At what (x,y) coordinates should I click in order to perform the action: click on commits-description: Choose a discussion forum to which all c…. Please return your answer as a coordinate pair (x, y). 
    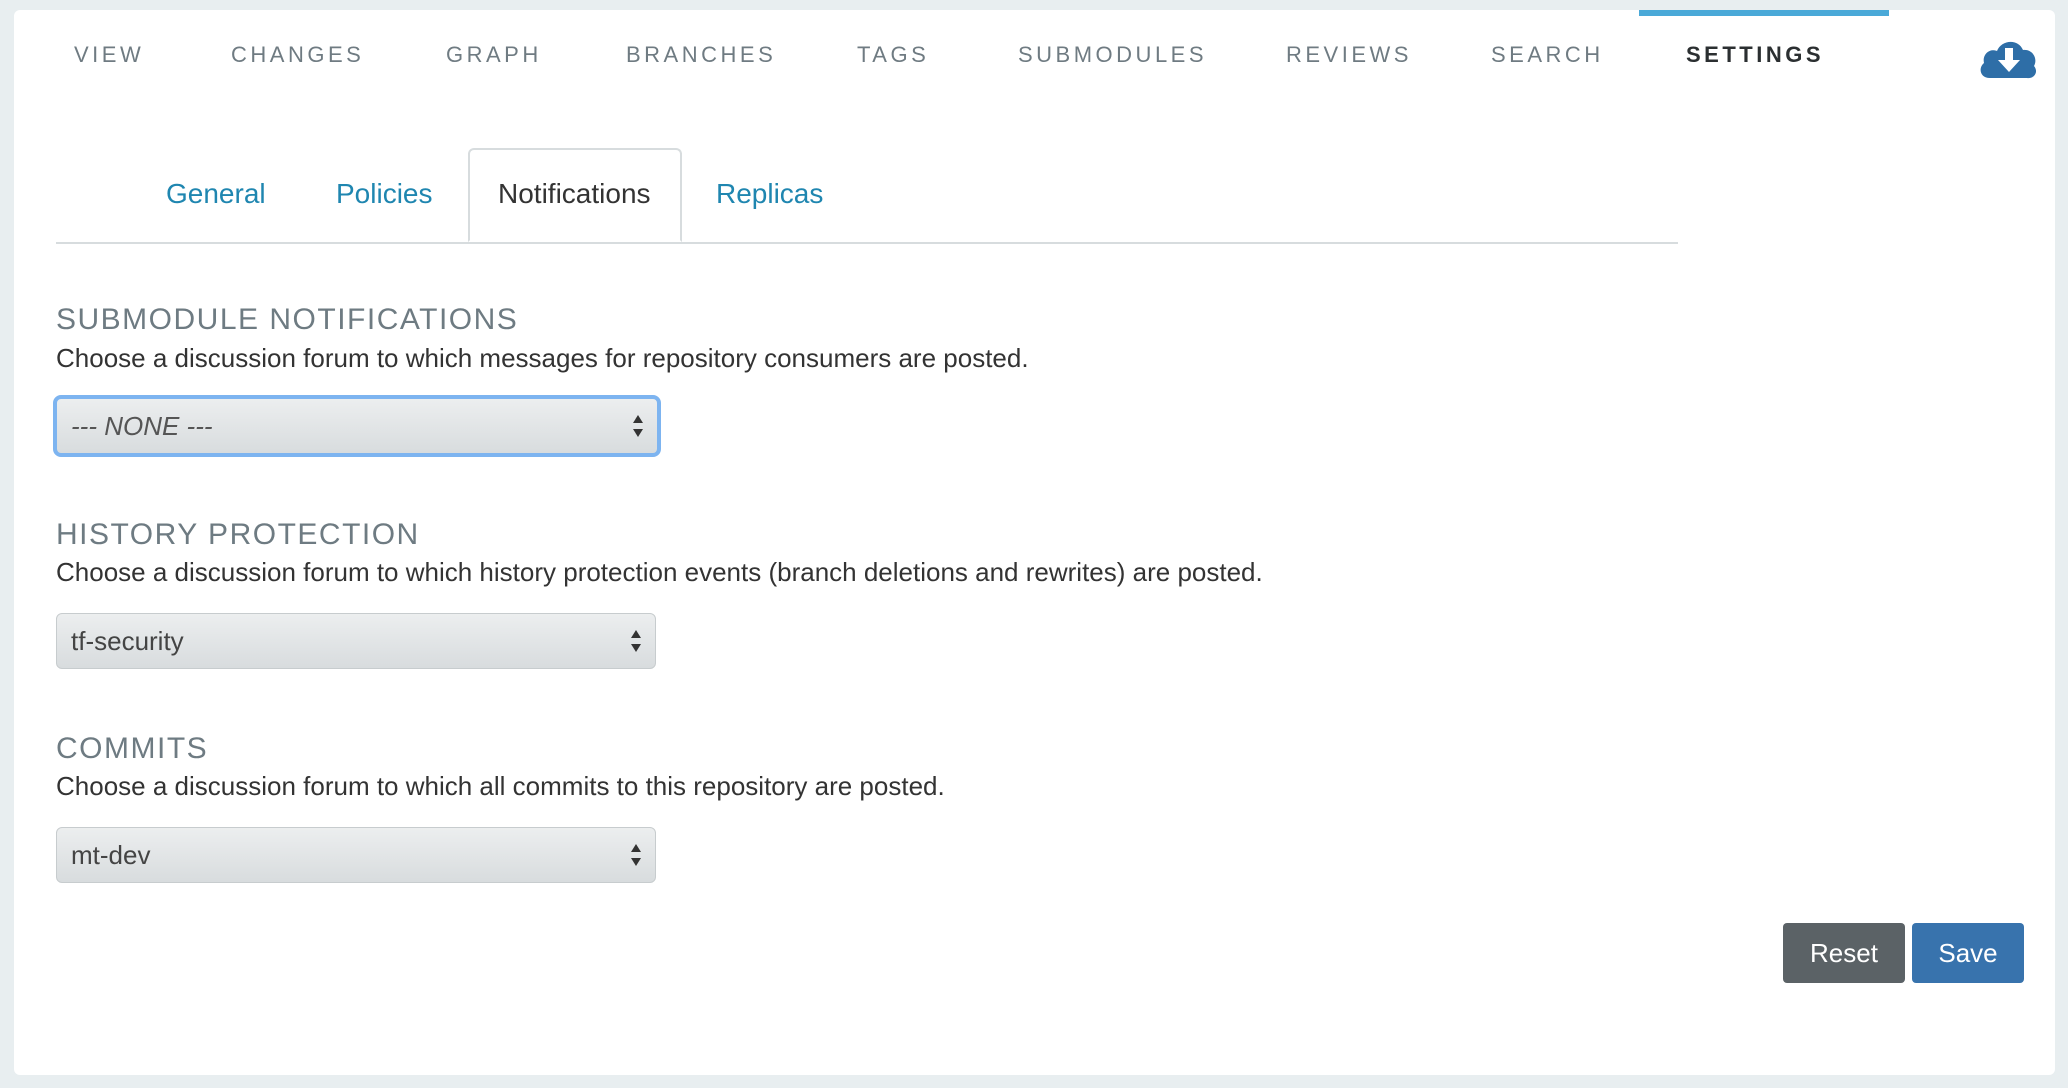
    Looking at the image, I should click on (500, 786).